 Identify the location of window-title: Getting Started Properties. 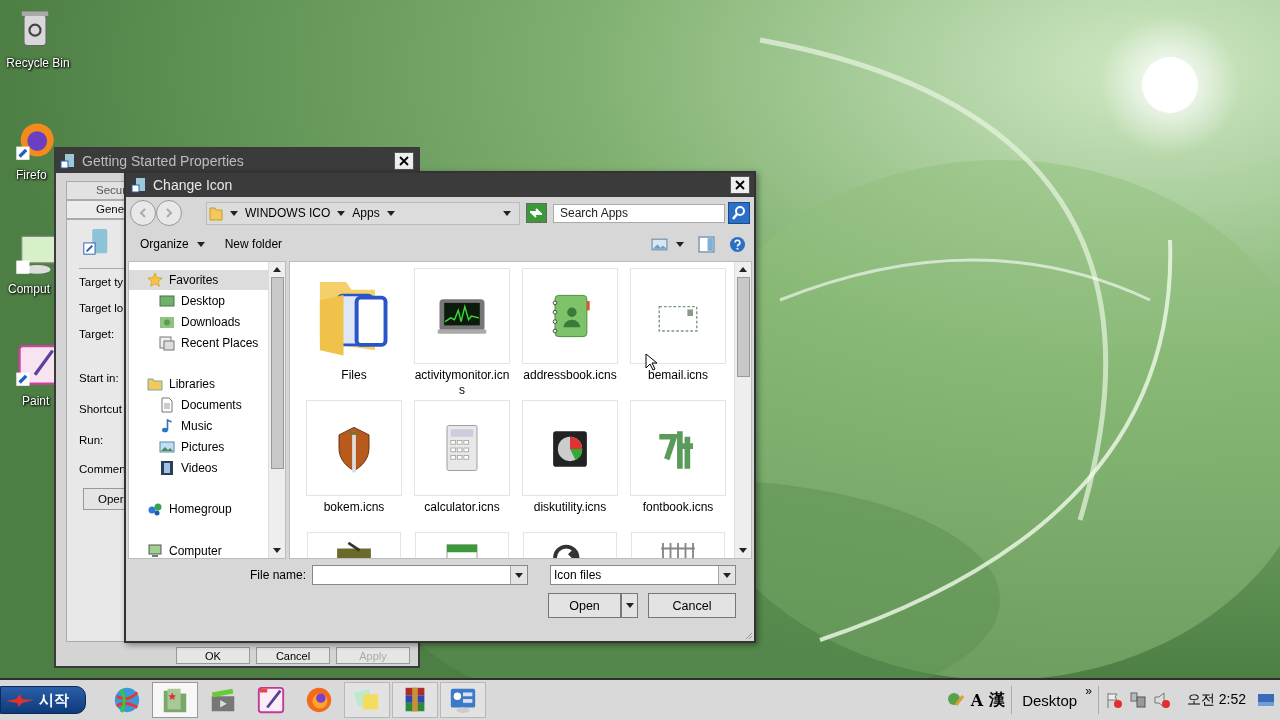
(163, 161).